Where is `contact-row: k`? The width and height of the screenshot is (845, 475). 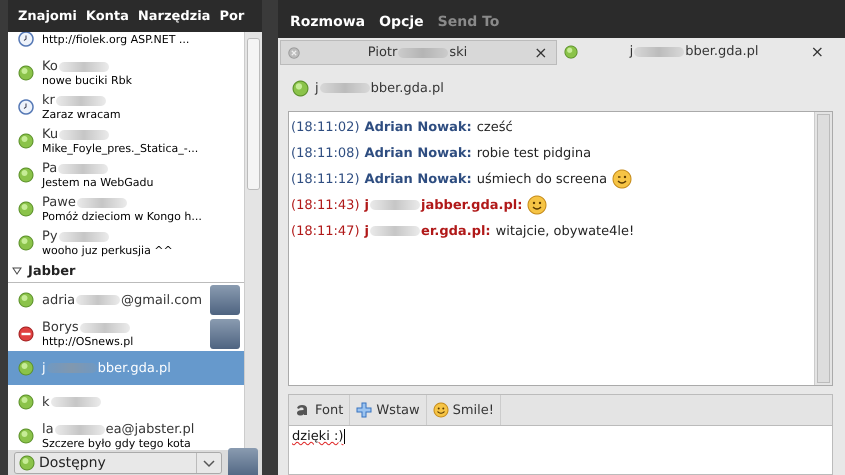
contact-row: k is located at coordinates (126, 402).